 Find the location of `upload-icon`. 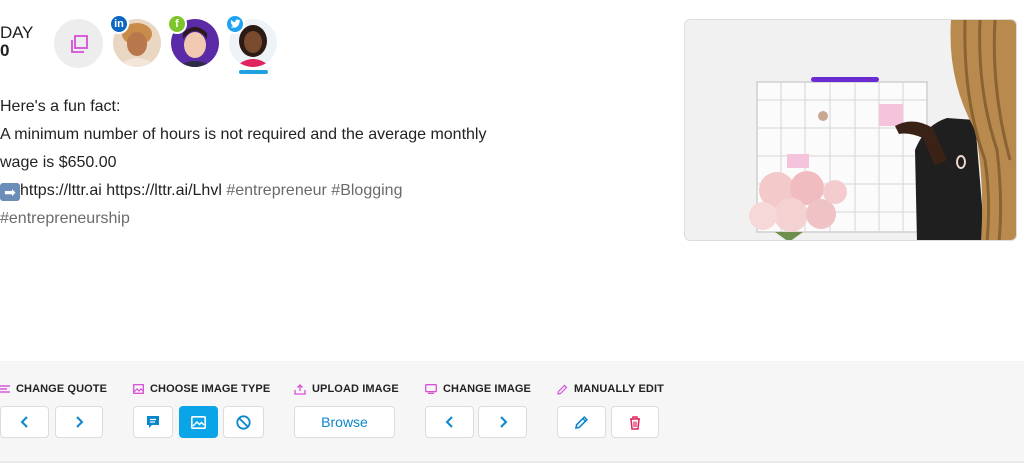

upload-icon is located at coordinates (300, 389).